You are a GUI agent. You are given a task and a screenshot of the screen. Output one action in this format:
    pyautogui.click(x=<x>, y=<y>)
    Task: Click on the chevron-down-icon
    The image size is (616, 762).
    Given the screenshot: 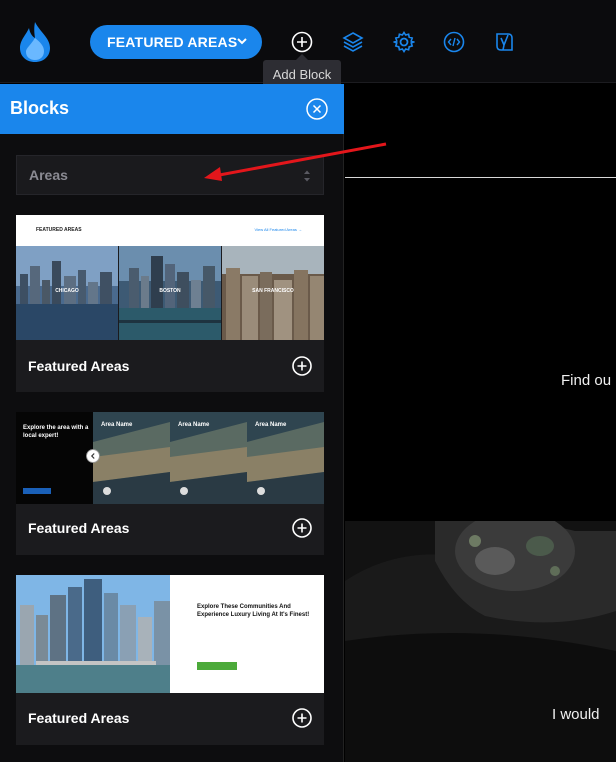 What is the action you would take?
    pyautogui.click(x=242, y=41)
    